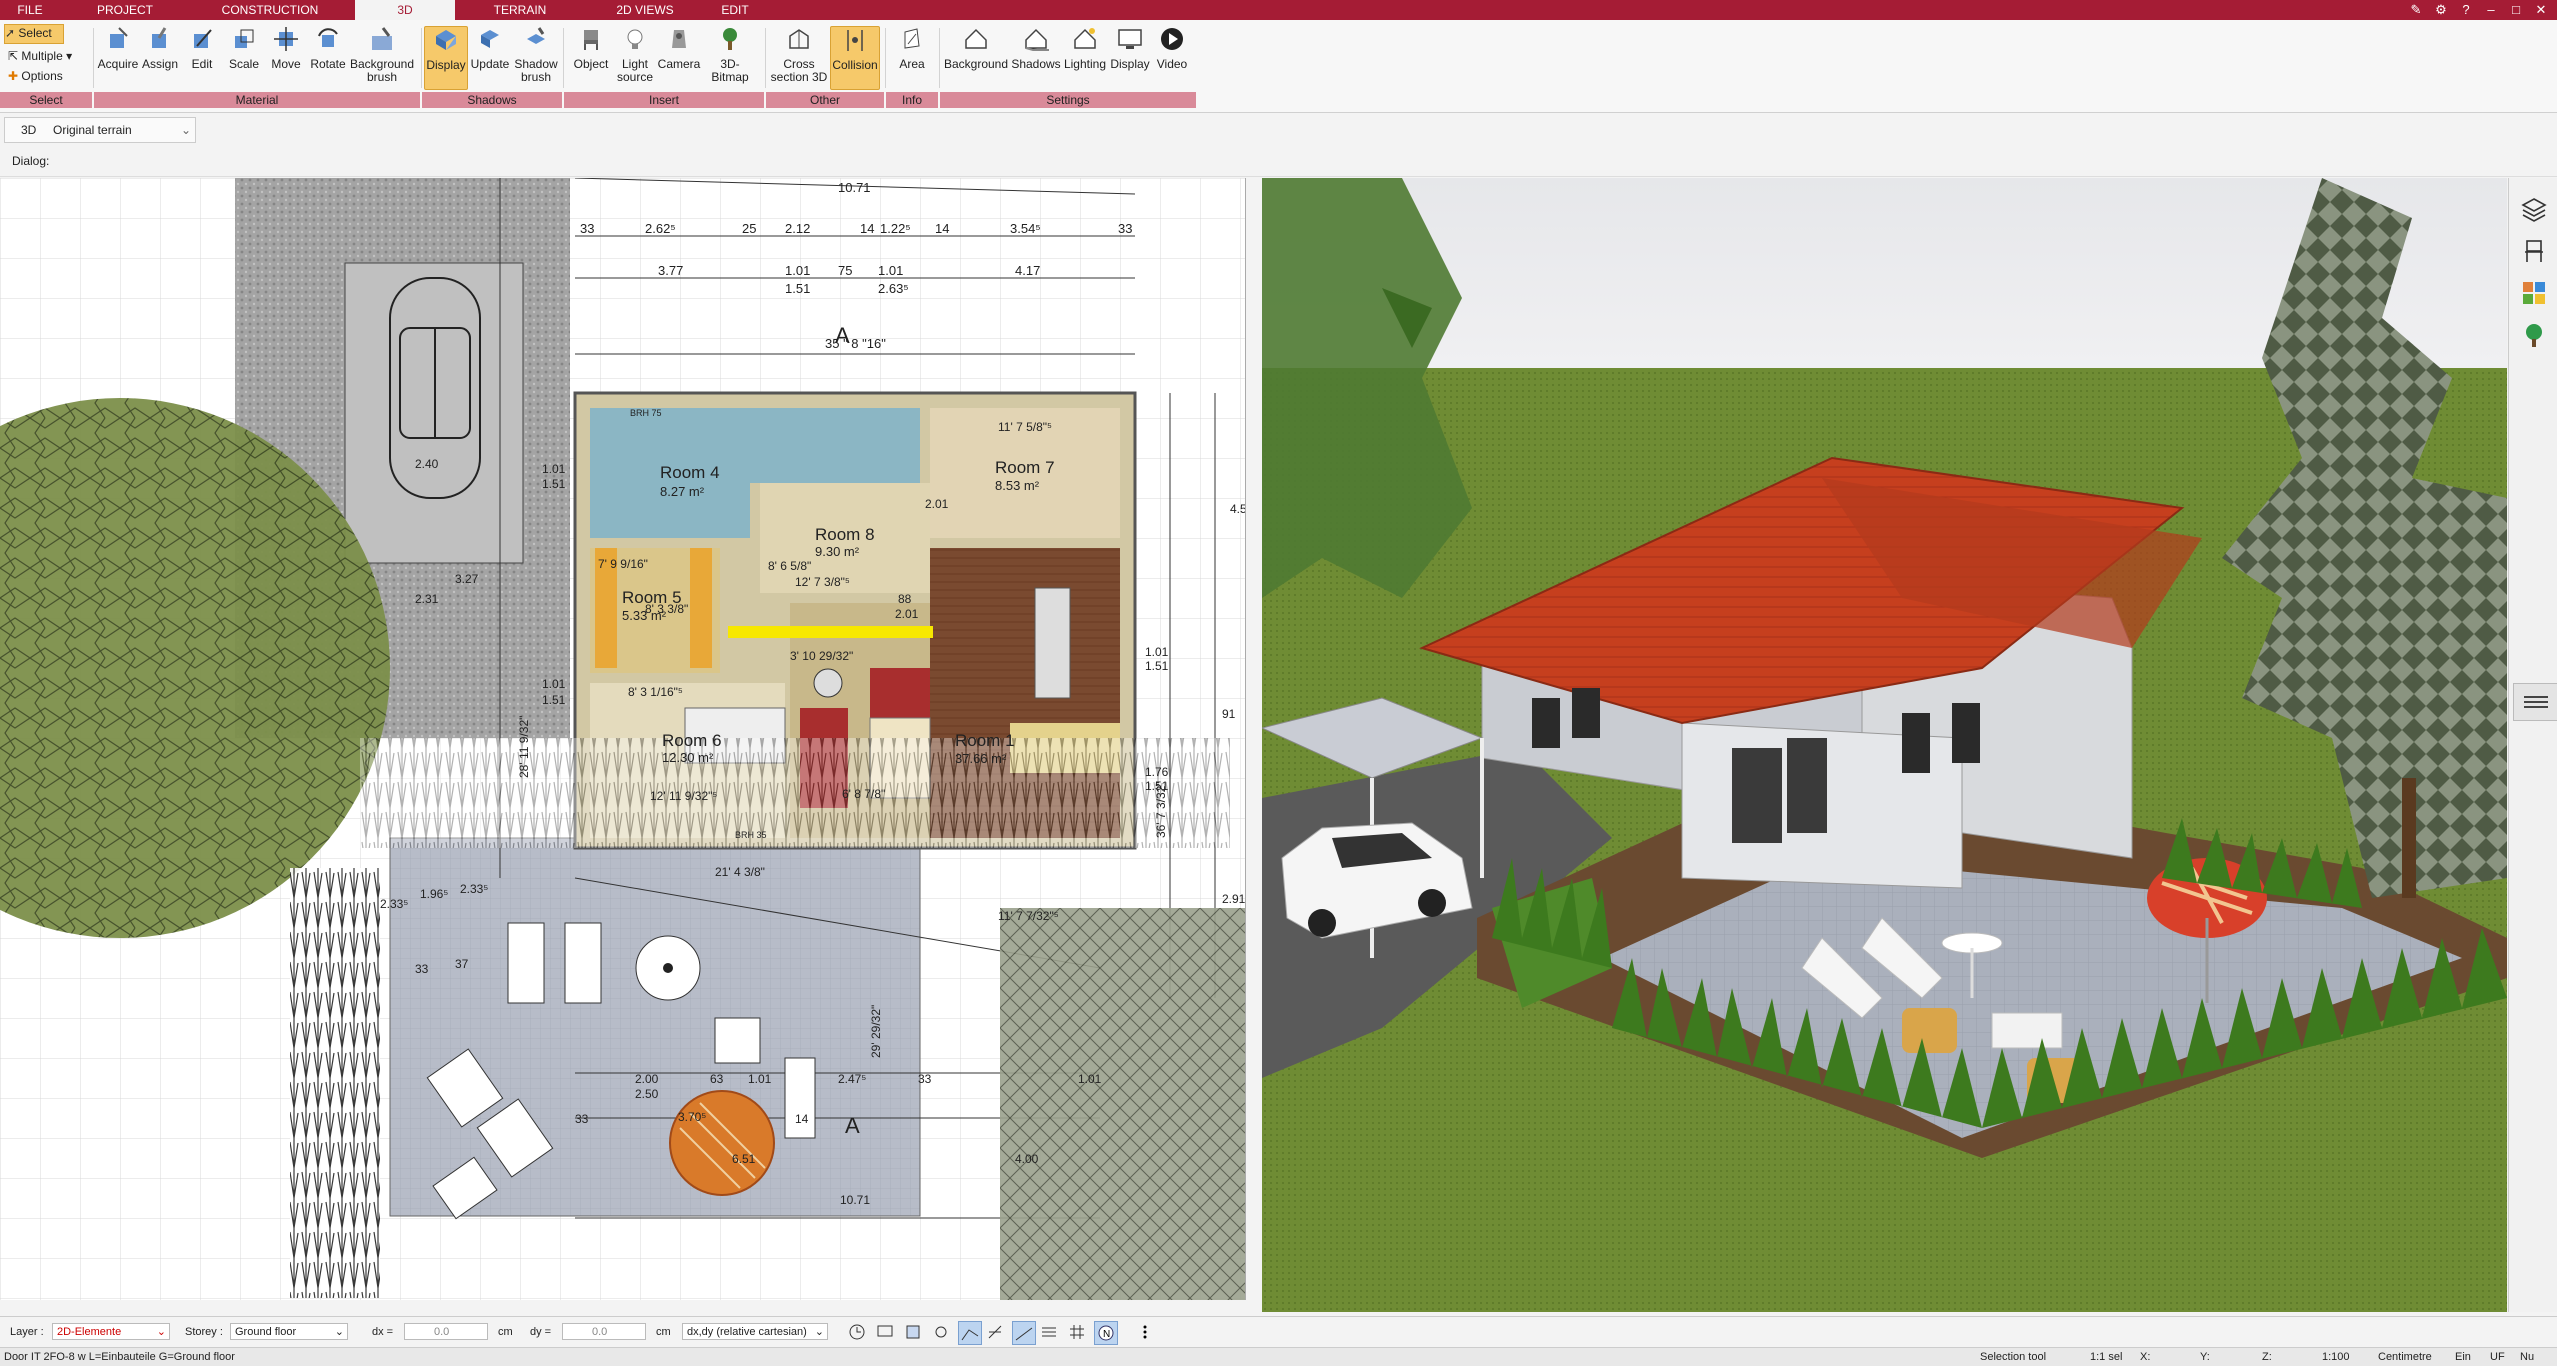  I want to click on dim-text: 4.00, so click(1027, 1159).